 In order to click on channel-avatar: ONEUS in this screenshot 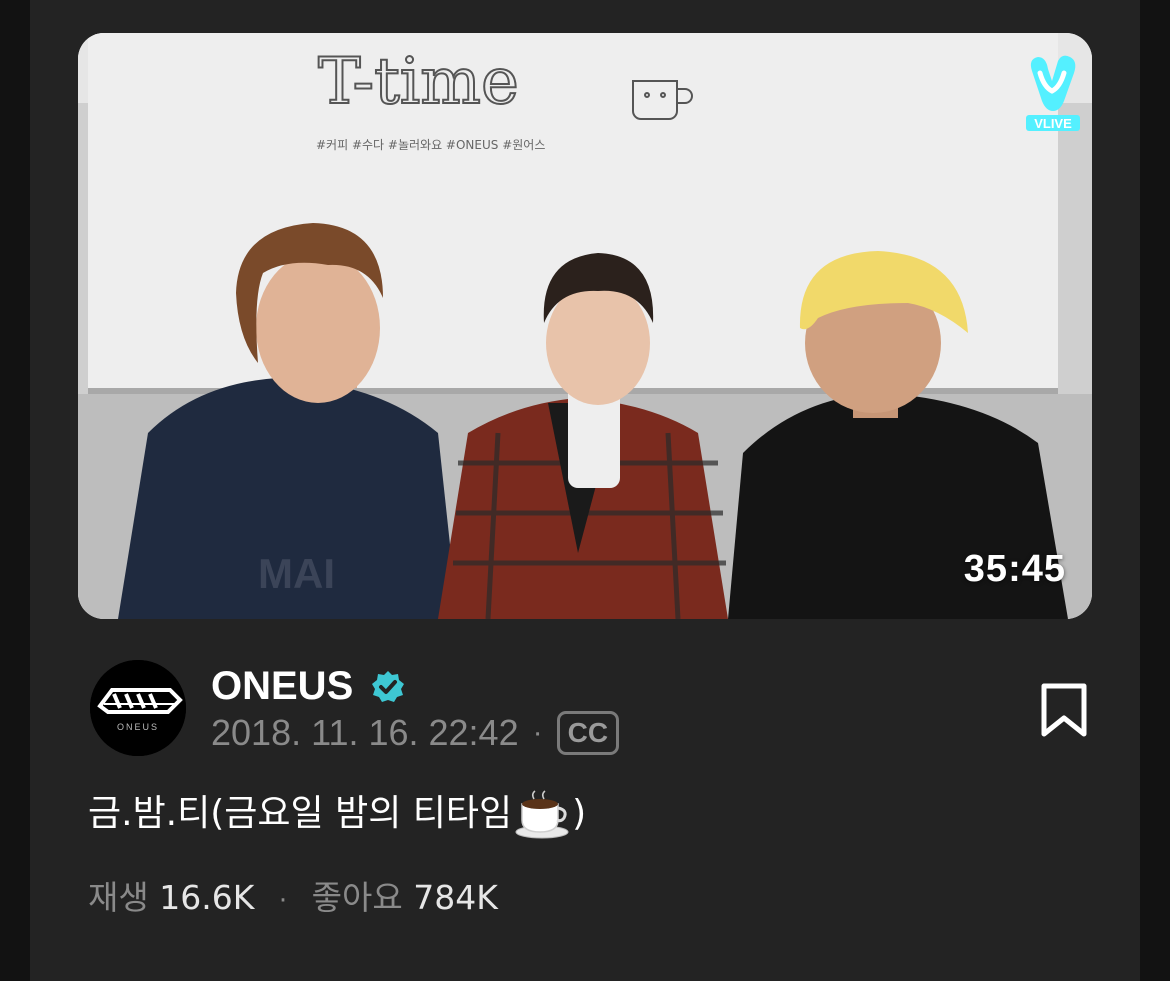, I will do `click(138, 708)`.